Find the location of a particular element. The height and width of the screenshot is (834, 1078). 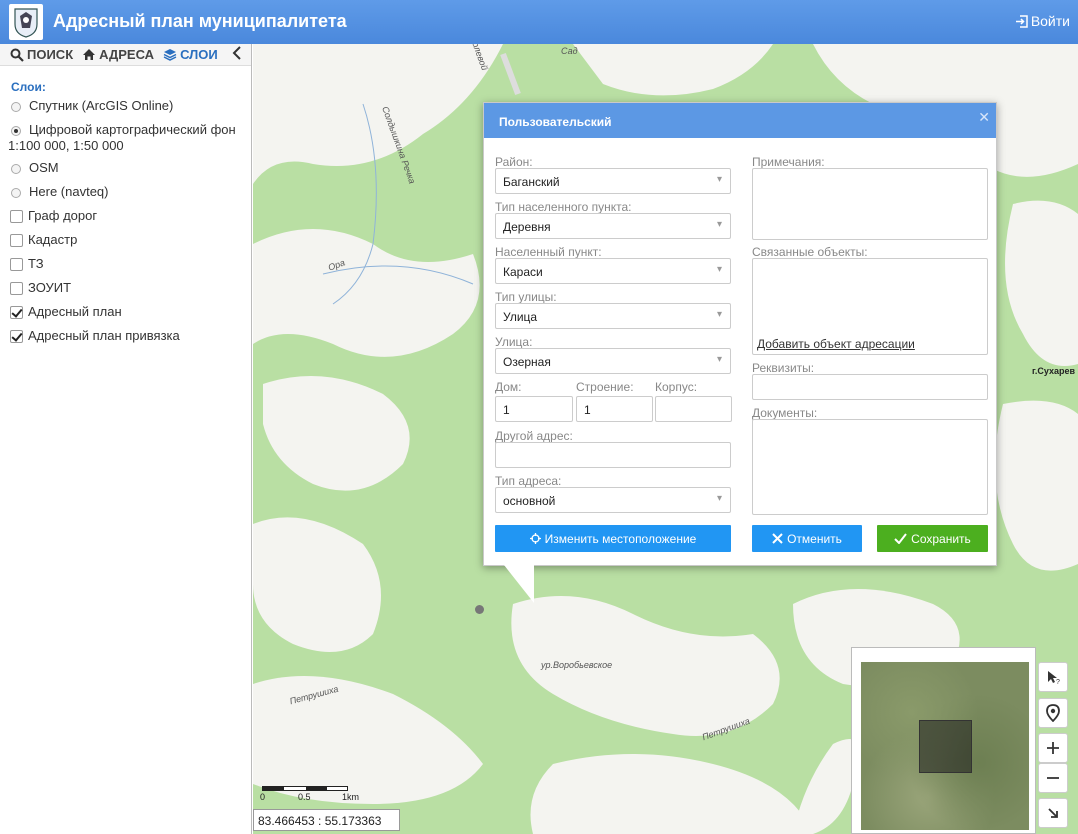

location-marker is located at coordinates (479, 609).